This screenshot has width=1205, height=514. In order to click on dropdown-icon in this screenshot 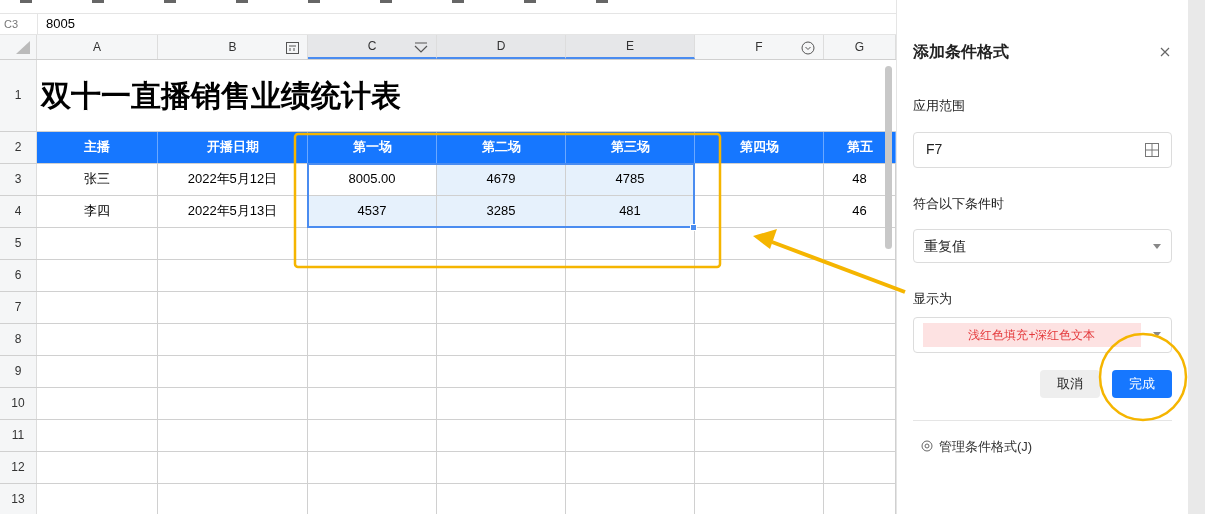, I will do `click(808, 47)`.